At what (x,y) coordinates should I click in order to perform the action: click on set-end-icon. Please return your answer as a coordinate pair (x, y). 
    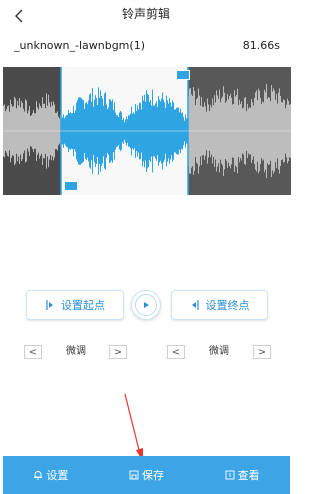
    Looking at the image, I should click on (195, 305).